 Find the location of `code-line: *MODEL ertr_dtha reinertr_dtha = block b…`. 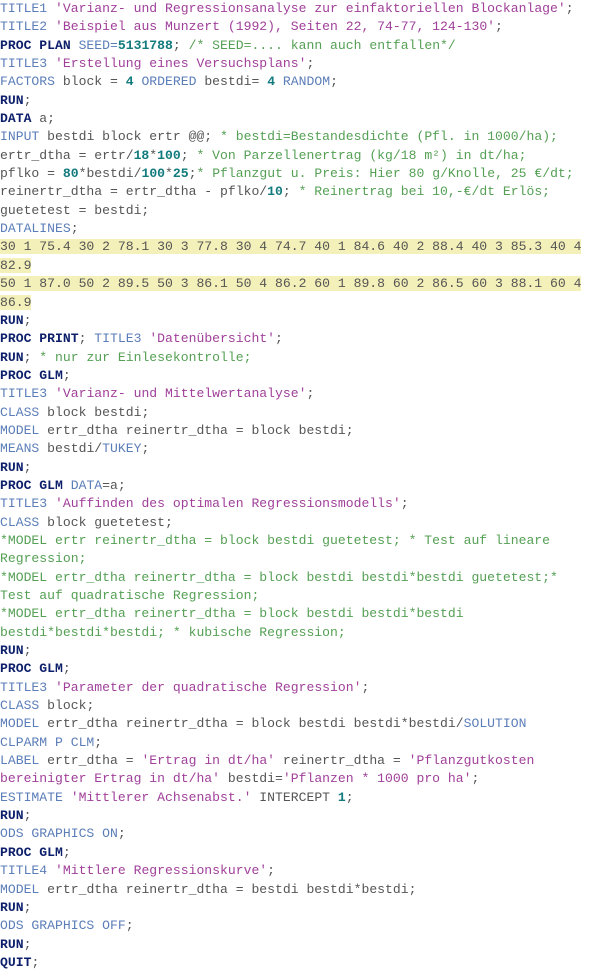

code-line: *MODEL ertr_dtha reinertr_dtha = block b… is located at coordinates (297, 578).